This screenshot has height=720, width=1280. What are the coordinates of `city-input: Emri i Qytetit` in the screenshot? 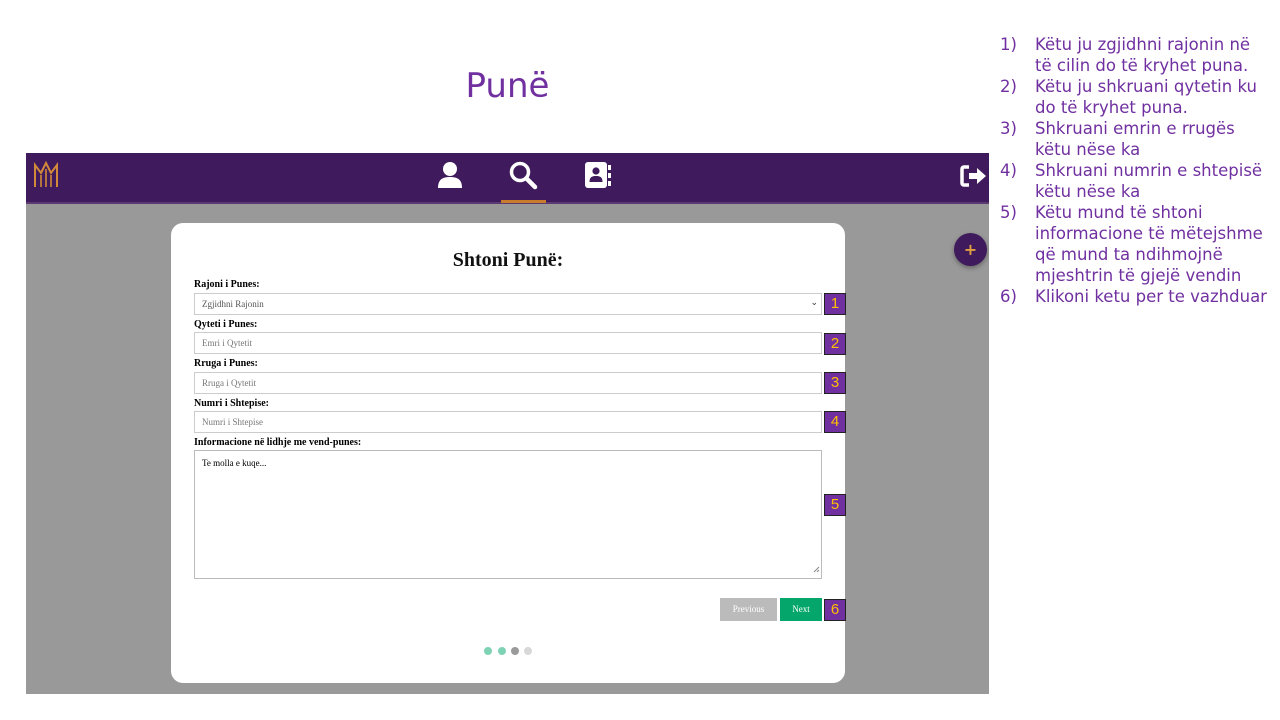 It's located at (508, 343).